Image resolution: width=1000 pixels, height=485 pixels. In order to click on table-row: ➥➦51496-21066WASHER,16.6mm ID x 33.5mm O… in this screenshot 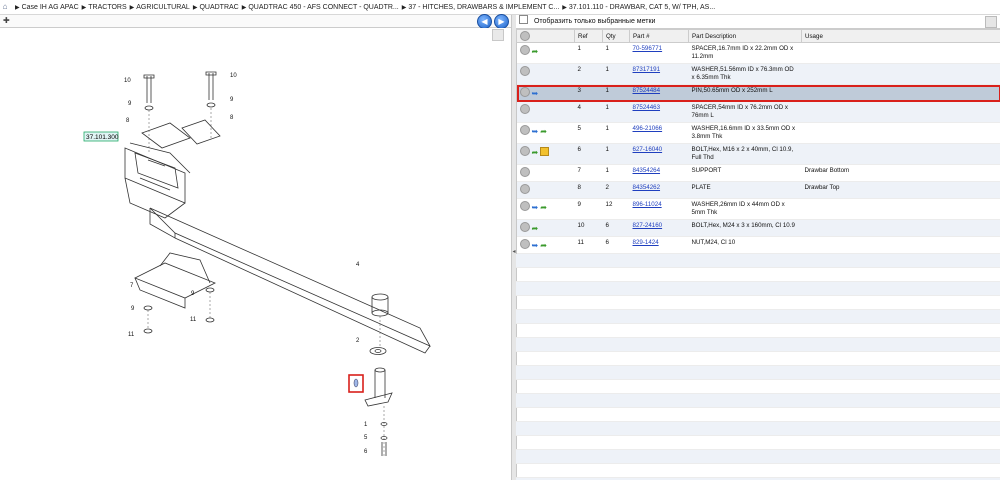, I will do `click(758, 133)`.